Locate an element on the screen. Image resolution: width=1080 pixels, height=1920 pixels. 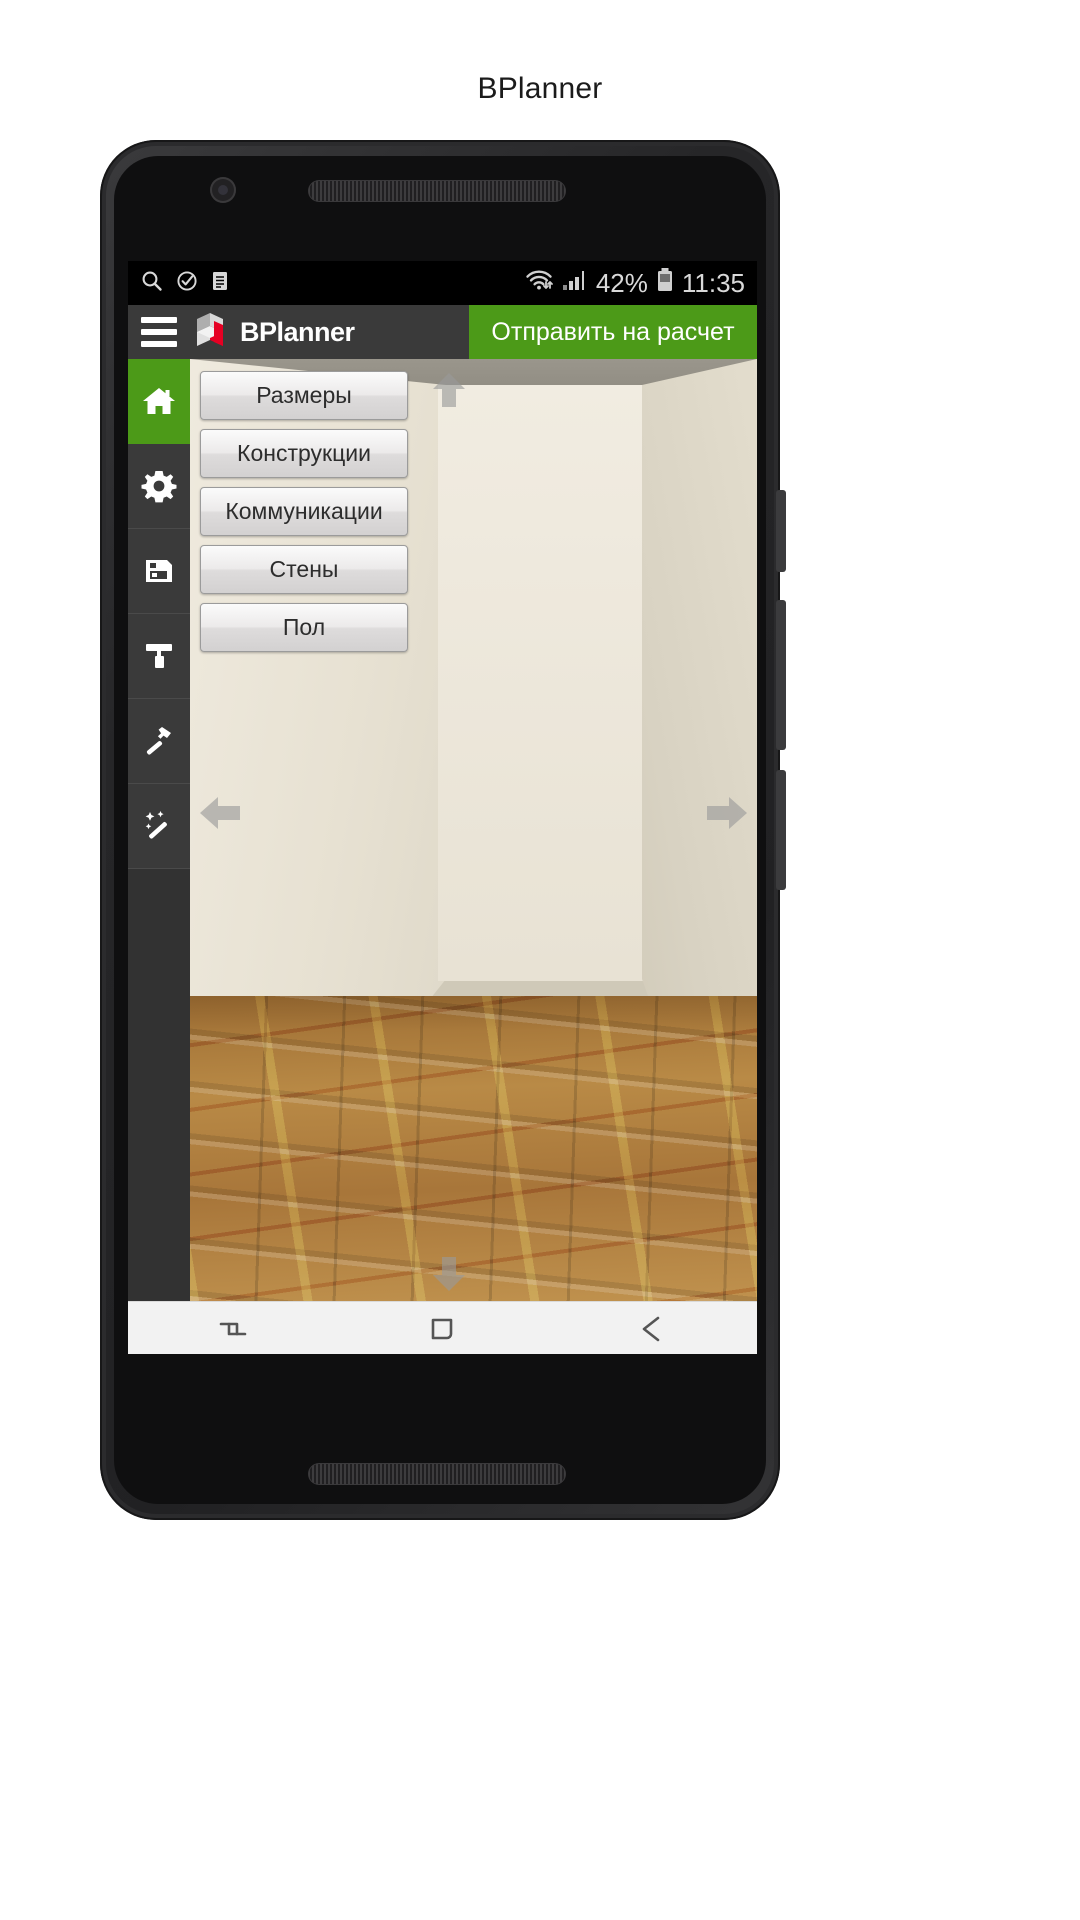
document-icon is located at coordinates (220, 283).